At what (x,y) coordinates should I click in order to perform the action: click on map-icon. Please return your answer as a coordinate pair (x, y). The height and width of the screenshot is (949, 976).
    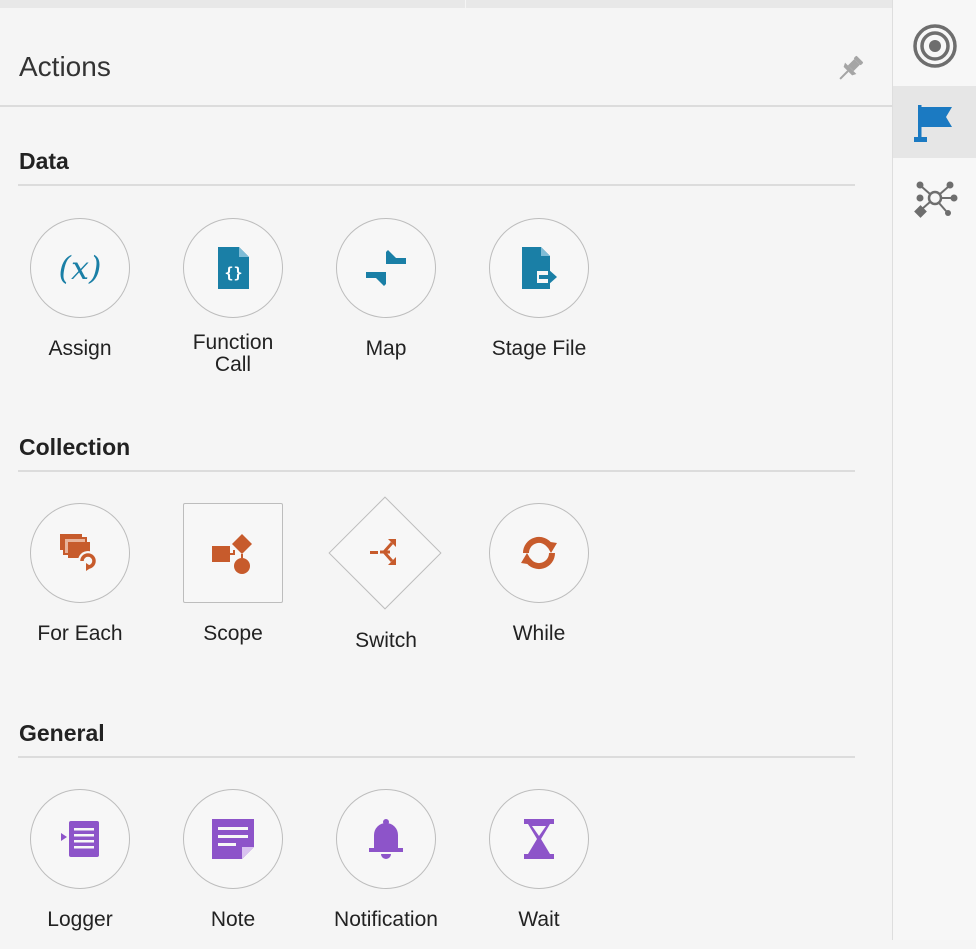
    Looking at the image, I should click on (386, 268).